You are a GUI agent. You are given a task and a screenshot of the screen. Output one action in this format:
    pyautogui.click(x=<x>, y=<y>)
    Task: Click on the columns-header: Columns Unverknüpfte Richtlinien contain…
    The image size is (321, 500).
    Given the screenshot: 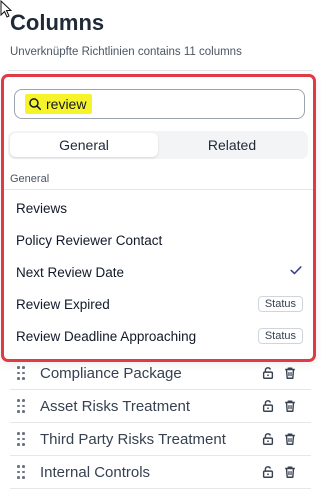 What is the action you would take?
    pyautogui.click(x=160, y=34)
    